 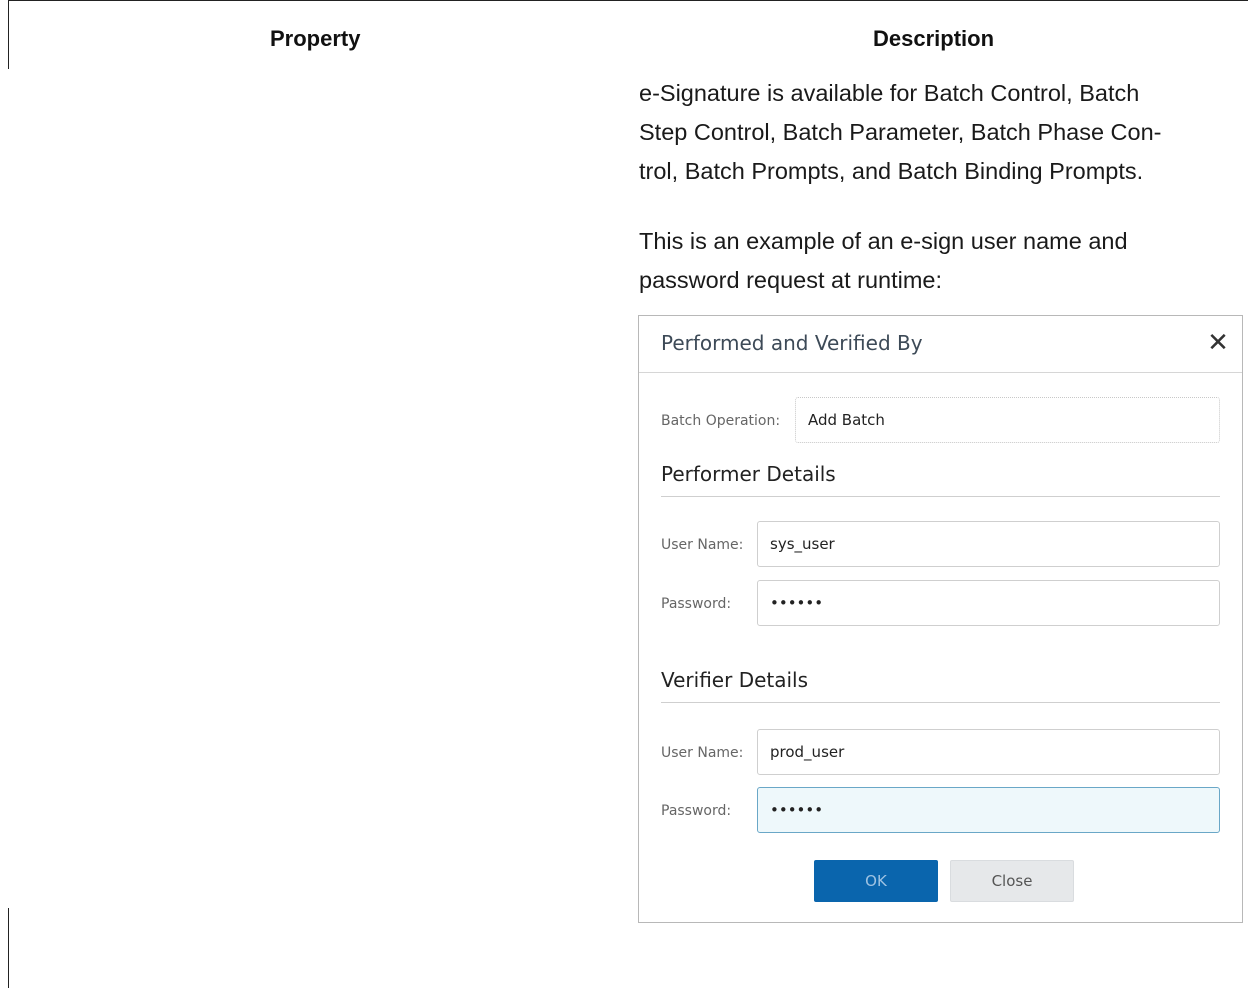 What do you see at coordinates (1218, 343) in the screenshot?
I see `close-icon: ✕` at bounding box center [1218, 343].